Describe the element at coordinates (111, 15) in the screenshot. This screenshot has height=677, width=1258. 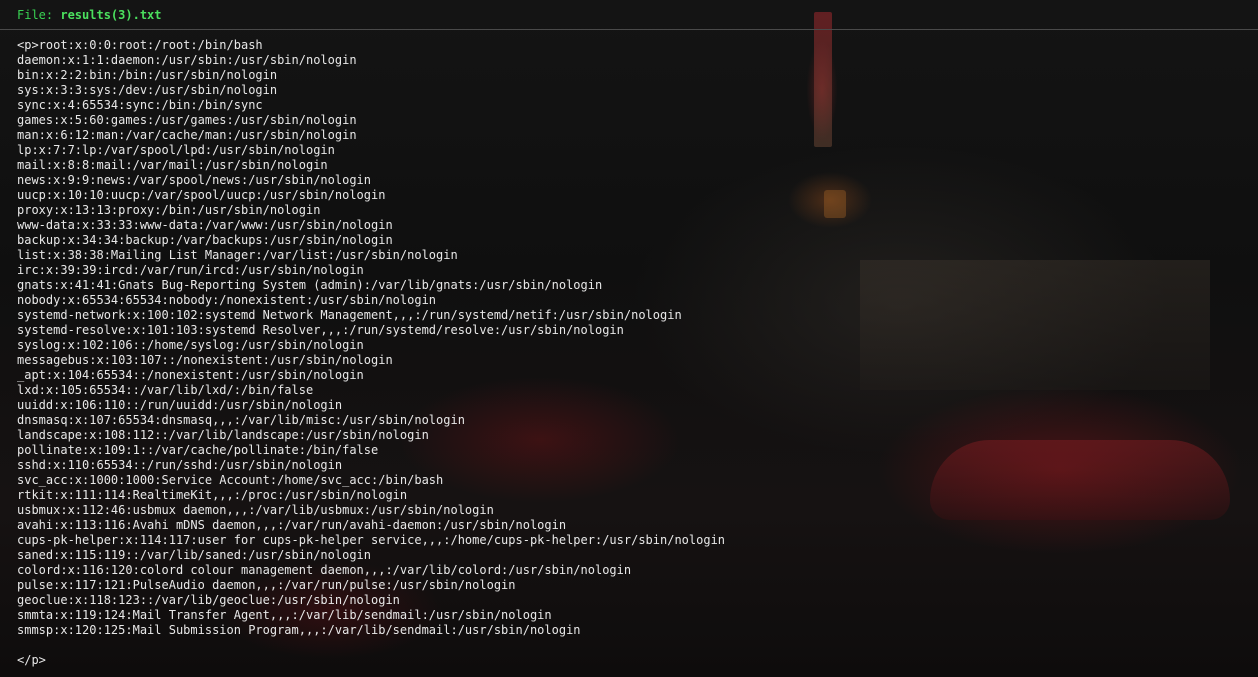
I see `file-name: results(3).txt` at that location.